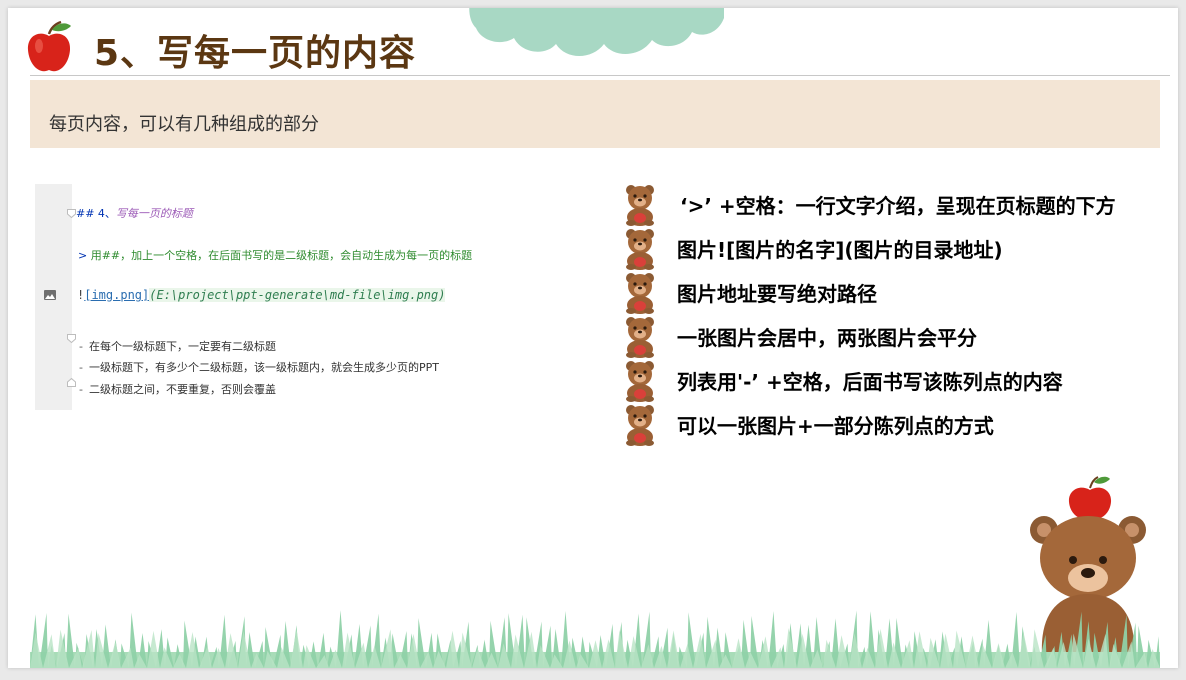  Describe the element at coordinates (83, 255) in the screenshot. I see `quote-marker: >` at that location.